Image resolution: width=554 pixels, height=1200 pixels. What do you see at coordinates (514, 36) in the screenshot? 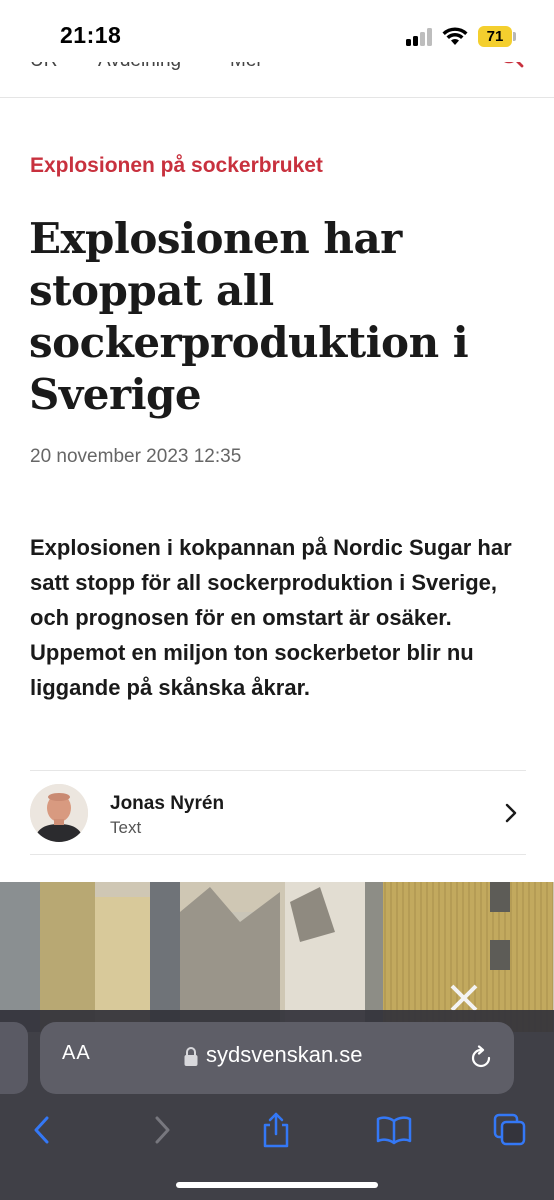
I see `battery-tip` at bounding box center [514, 36].